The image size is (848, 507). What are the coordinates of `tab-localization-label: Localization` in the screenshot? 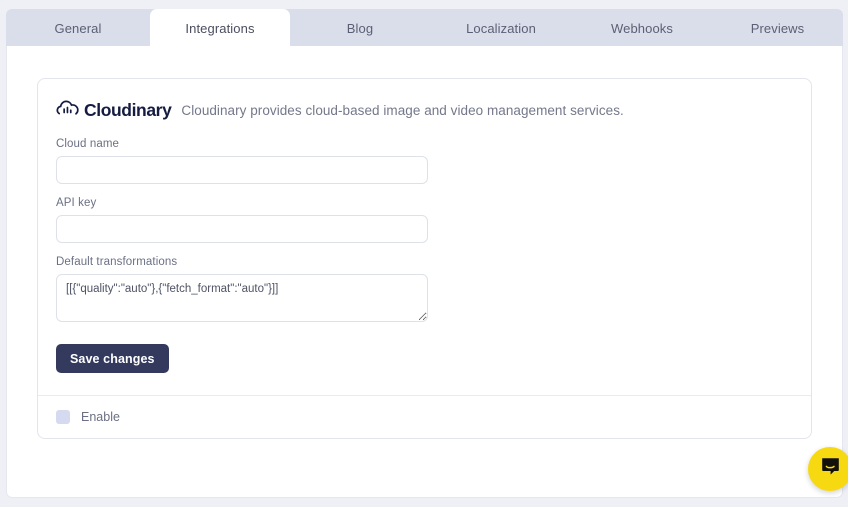 It's located at (501, 28).